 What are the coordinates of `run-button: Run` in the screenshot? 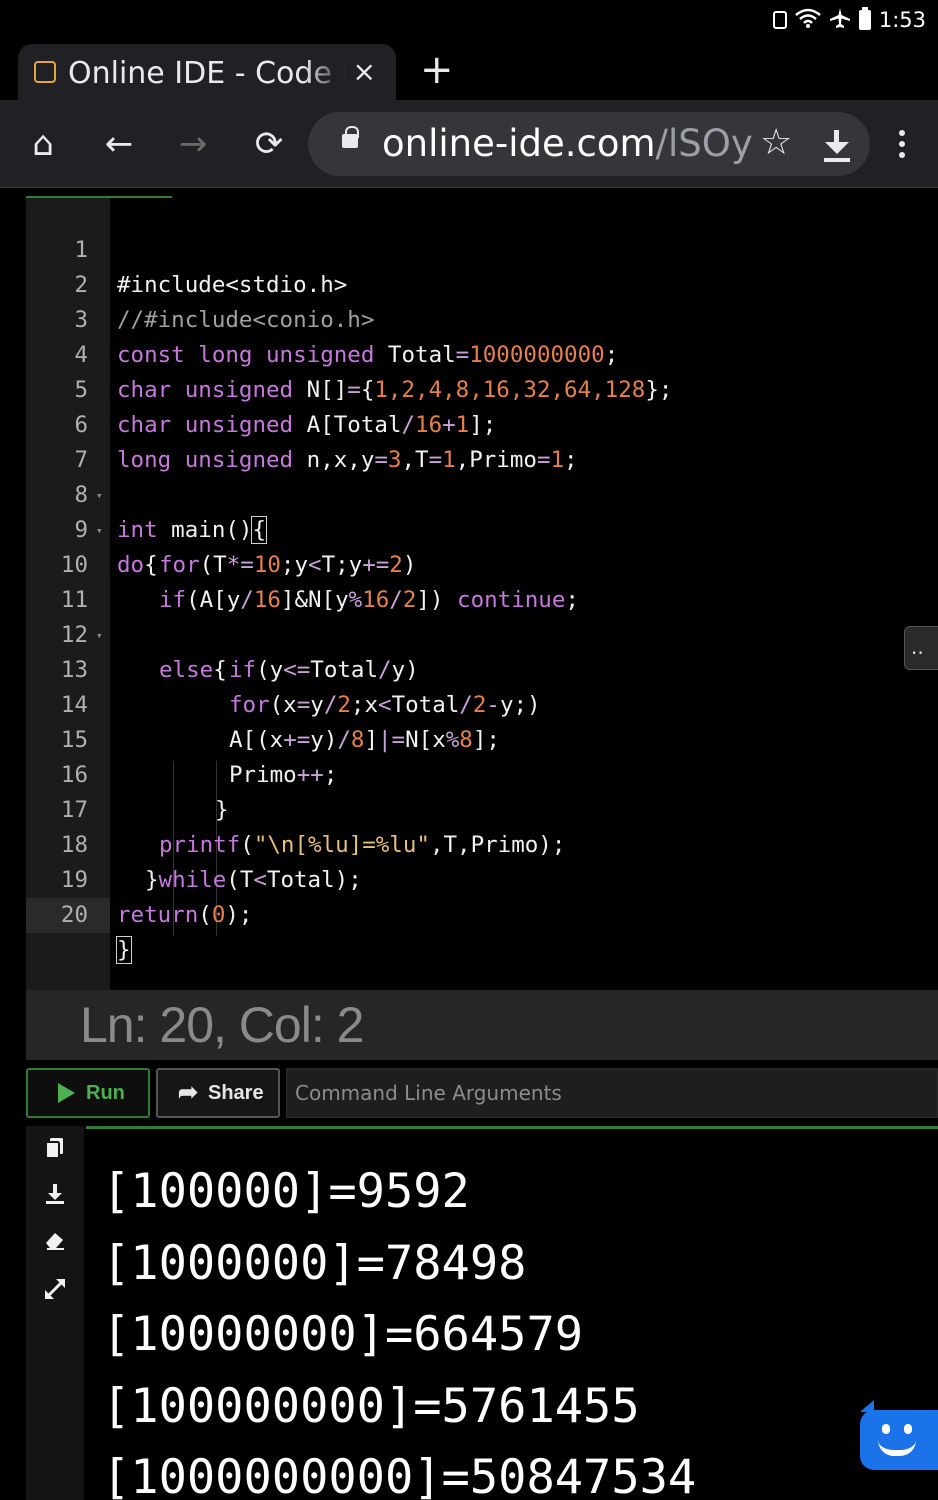 It's located at (88, 1093).